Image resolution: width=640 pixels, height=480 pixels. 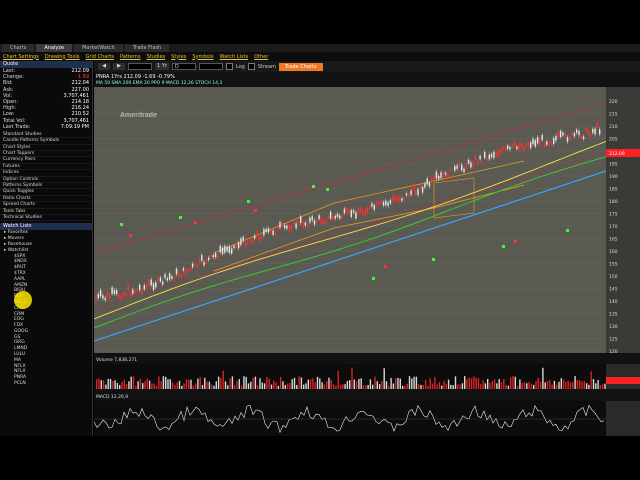 I want to click on menu-symbols: Symbols, so click(x=202, y=57).